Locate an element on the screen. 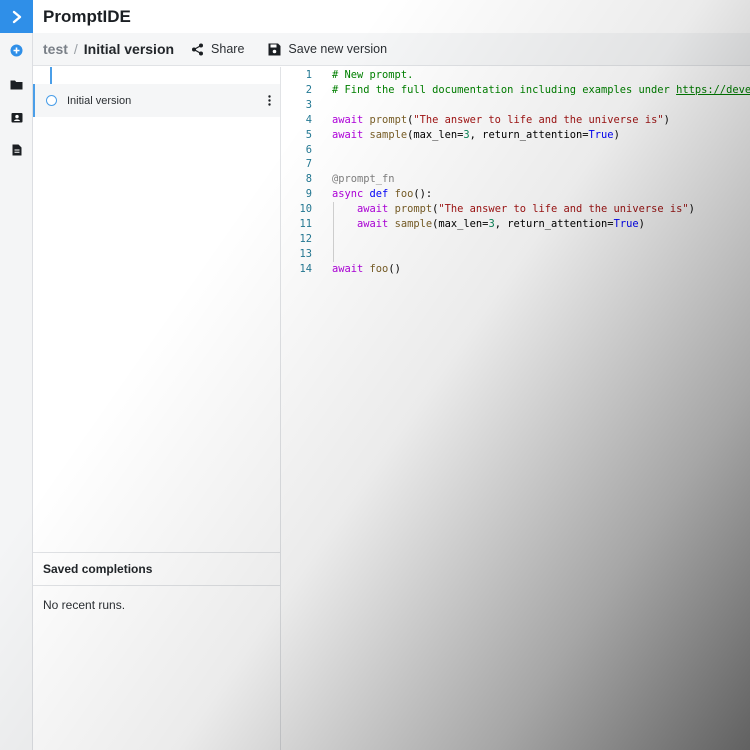 The height and width of the screenshot is (750, 750). app-title: PromptIDE is located at coordinates (87, 16).